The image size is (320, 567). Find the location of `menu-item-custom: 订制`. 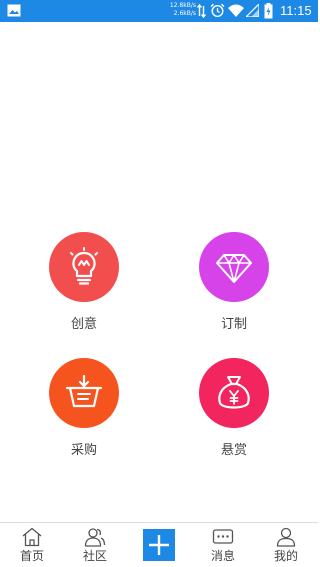

menu-item-custom: 订制 is located at coordinates (234, 282).